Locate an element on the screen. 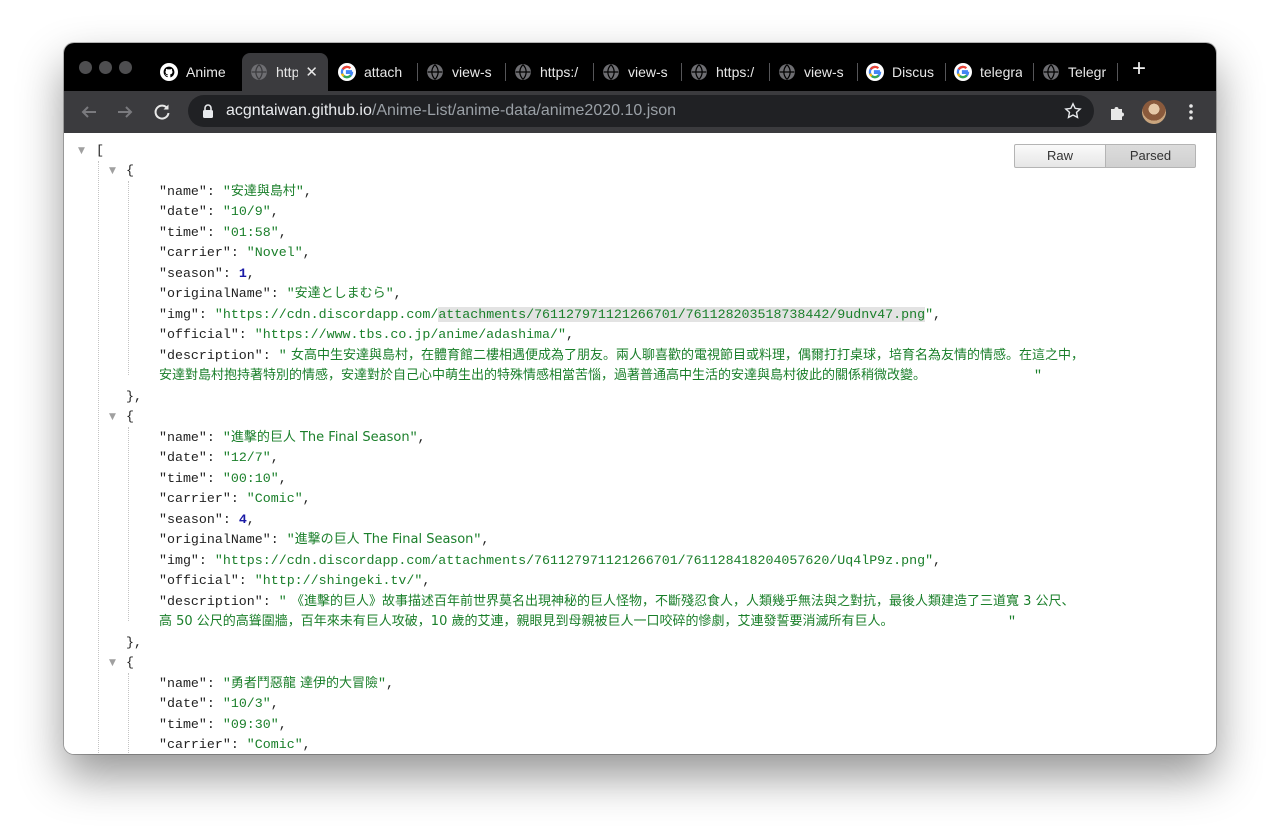  tab-7: https:/ is located at coordinates (726, 72).